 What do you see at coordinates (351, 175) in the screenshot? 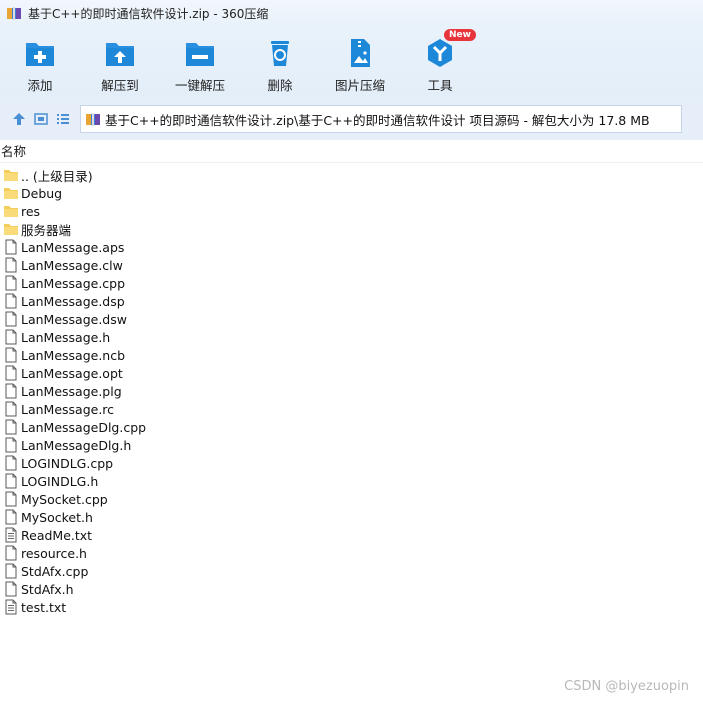
I see `folder-row: .. (上级目录)` at bounding box center [351, 175].